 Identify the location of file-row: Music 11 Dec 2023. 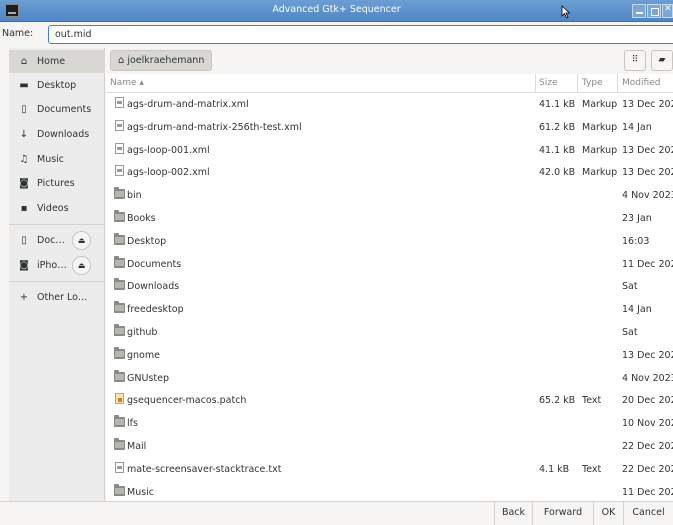
(389, 491).